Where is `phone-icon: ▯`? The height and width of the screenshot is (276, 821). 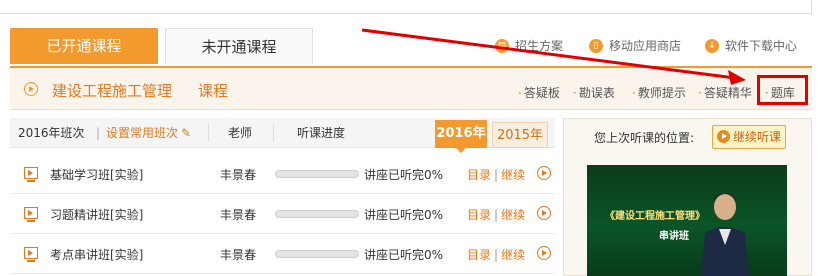 phone-icon: ▯ is located at coordinates (596, 46).